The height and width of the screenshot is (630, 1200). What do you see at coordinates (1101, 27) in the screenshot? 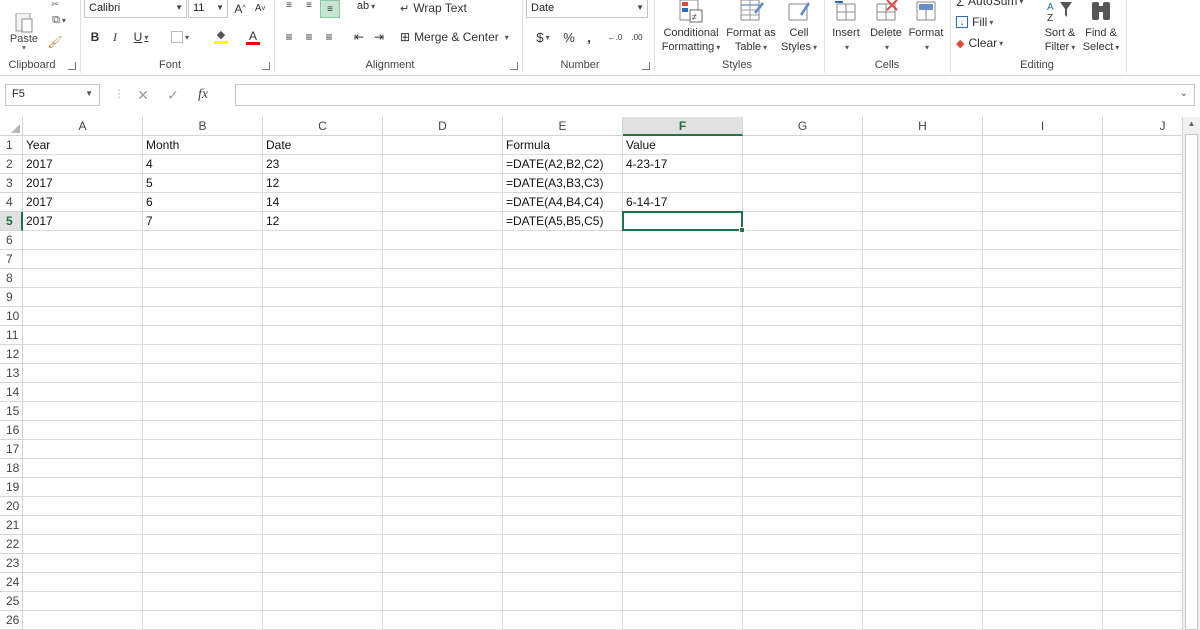
I see `find-select-button: Find & Select ▾` at bounding box center [1101, 27].